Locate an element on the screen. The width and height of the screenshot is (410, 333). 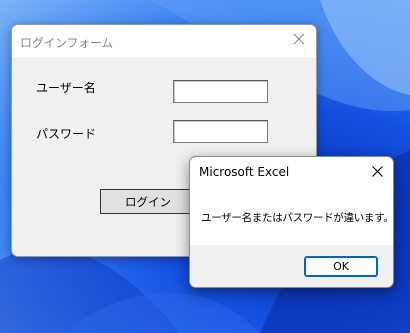
password-label: パスワード is located at coordinates (66, 134).